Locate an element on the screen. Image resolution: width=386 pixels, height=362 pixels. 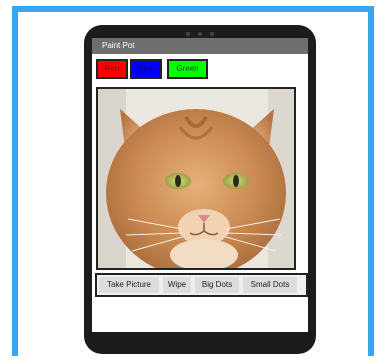
color-button-row: Red Blue Green is located at coordinates (201, 70).